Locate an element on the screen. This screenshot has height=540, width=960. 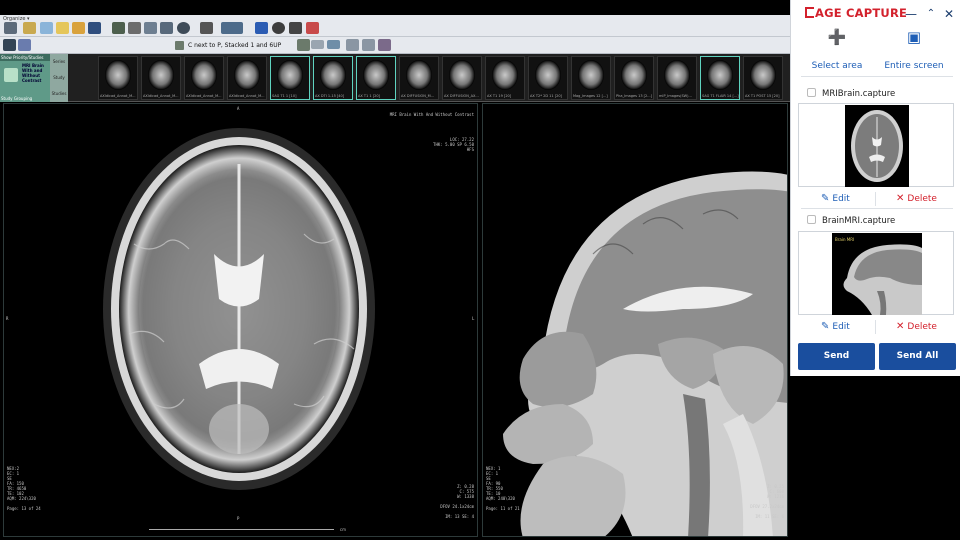
tab-study: Study is located at coordinates (59, 78).